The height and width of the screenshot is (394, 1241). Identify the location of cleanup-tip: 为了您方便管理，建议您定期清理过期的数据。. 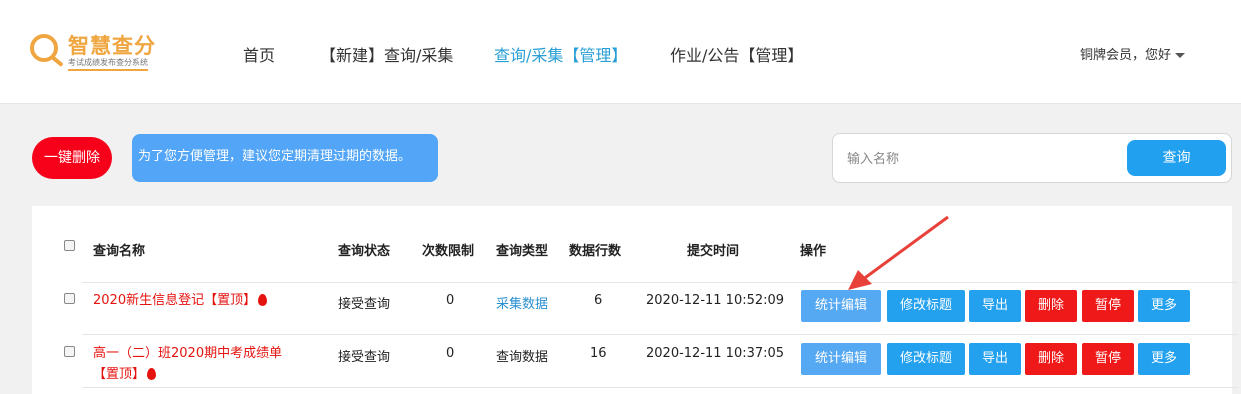
(285, 158).